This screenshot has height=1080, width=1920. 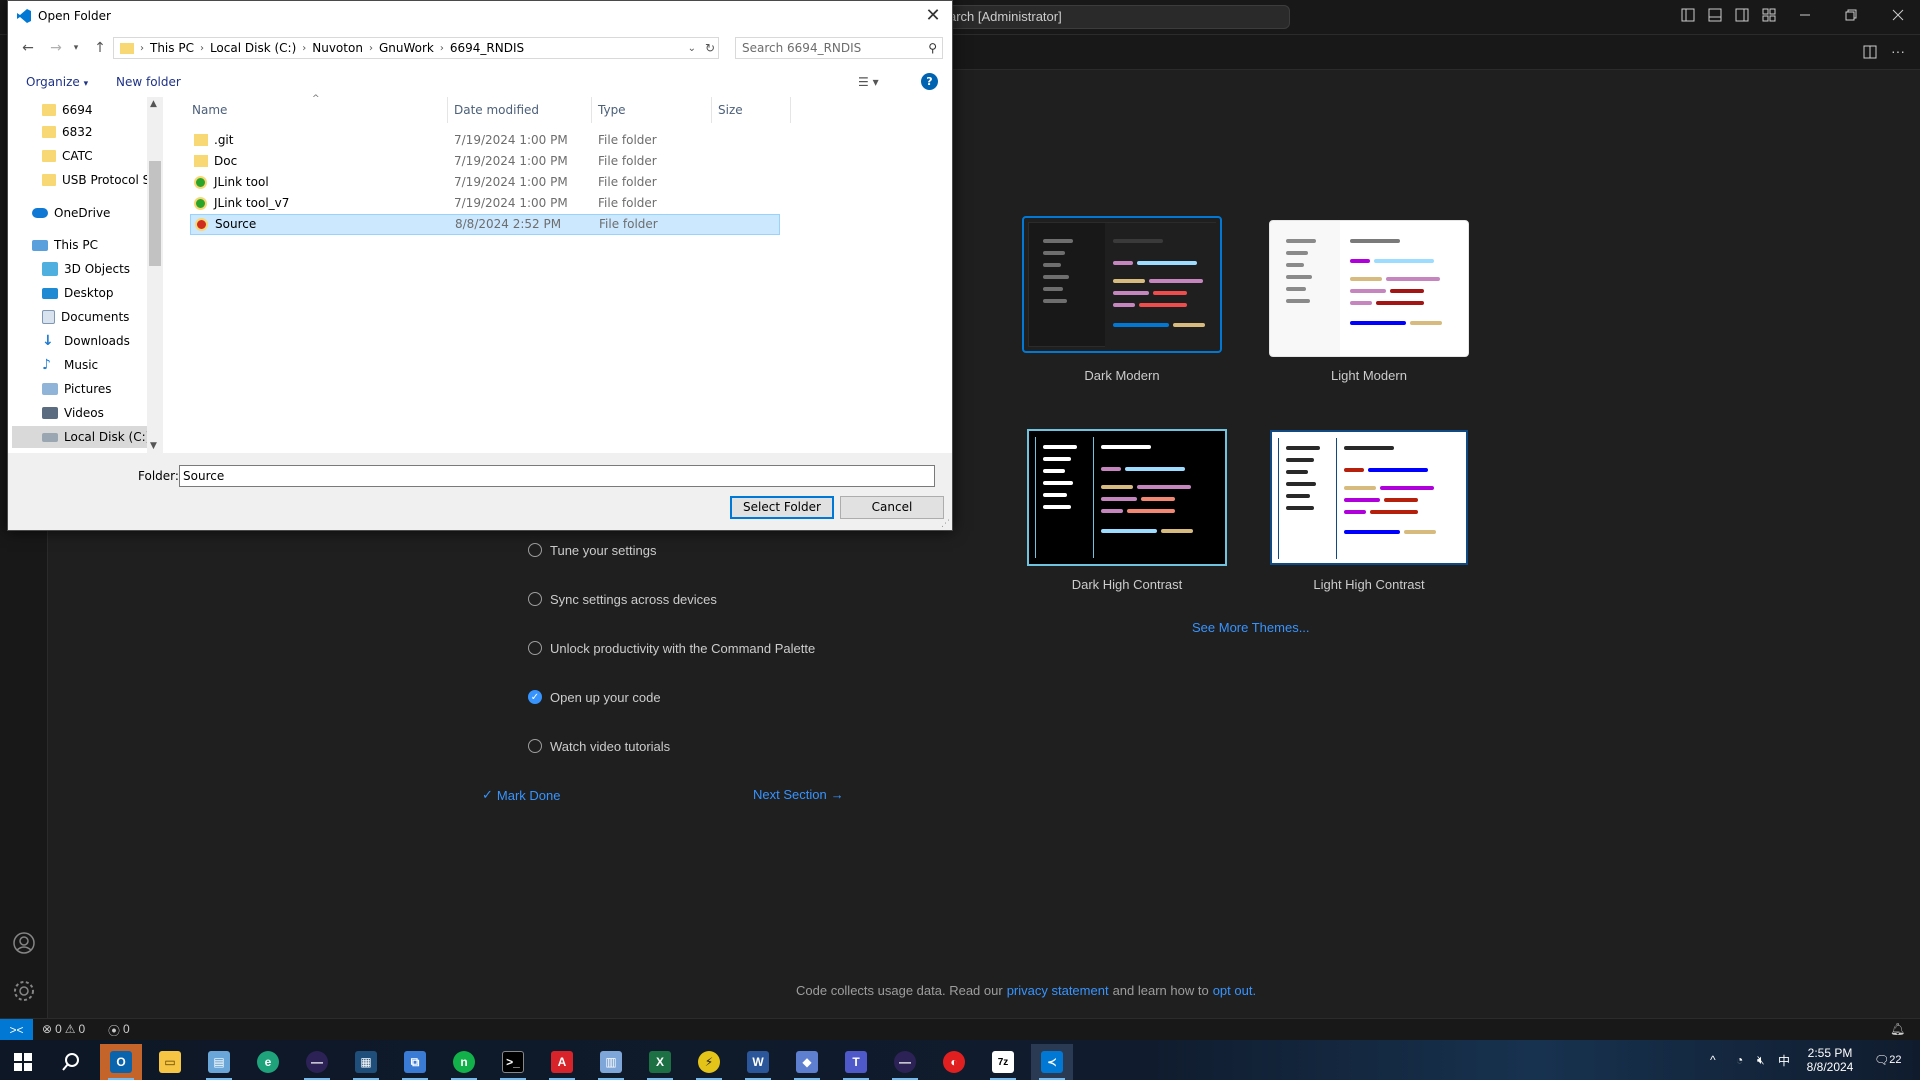 I want to click on accounts-icon, so click(x=24, y=943).